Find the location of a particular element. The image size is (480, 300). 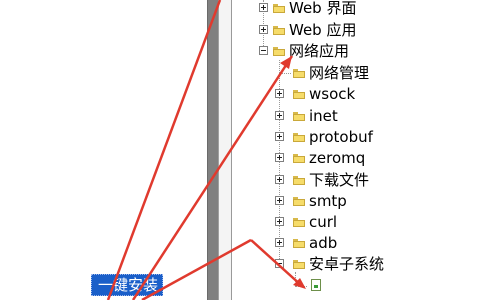

tree-item-label: 一键安装 is located at coordinates (128, 285).